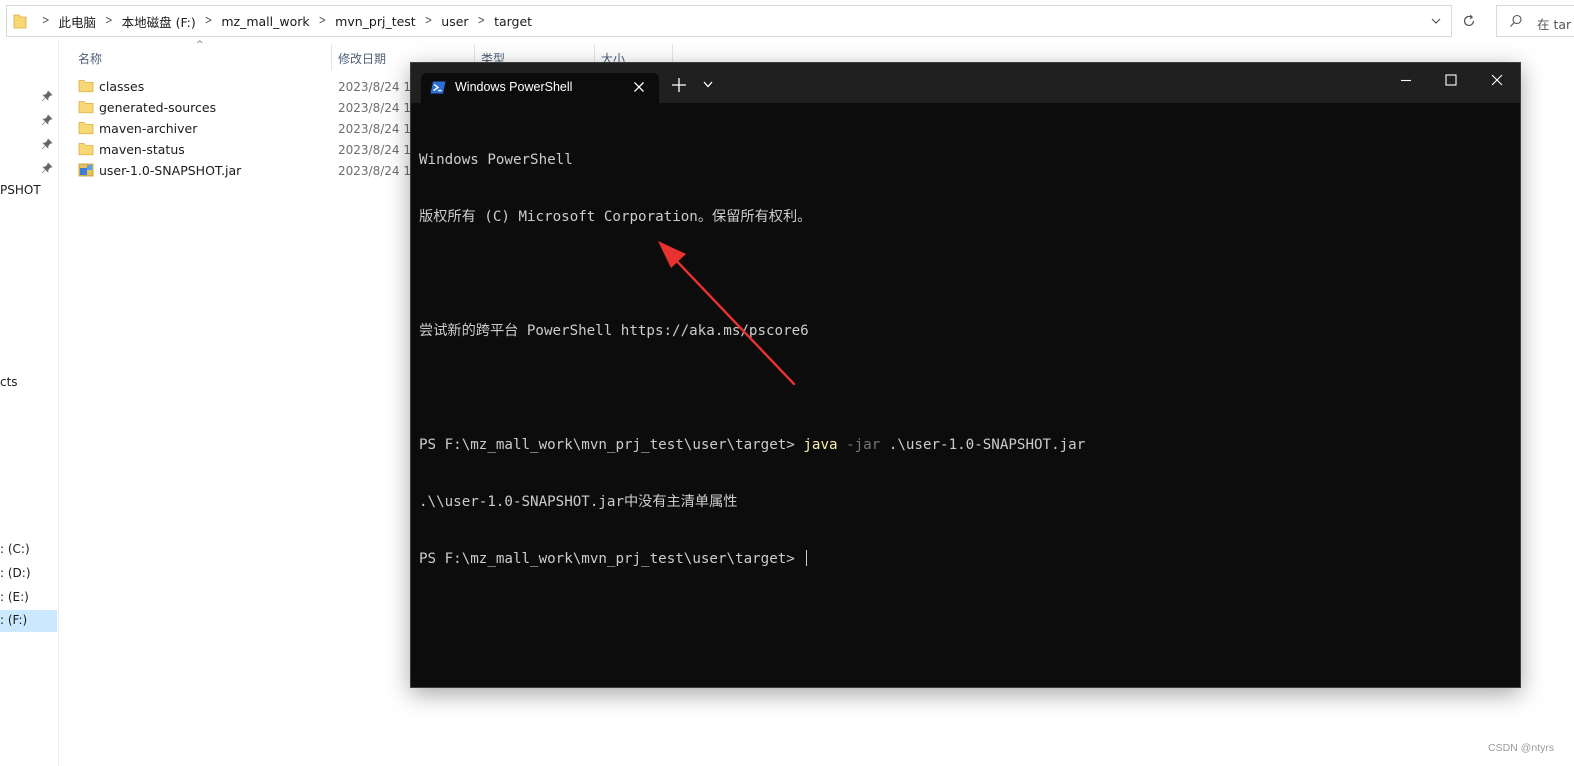 The height and width of the screenshot is (766, 1574). What do you see at coordinates (170, 170) in the screenshot?
I see `file-name: user-1.0-SNAPSHOT.jar` at bounding box center [170, 170].